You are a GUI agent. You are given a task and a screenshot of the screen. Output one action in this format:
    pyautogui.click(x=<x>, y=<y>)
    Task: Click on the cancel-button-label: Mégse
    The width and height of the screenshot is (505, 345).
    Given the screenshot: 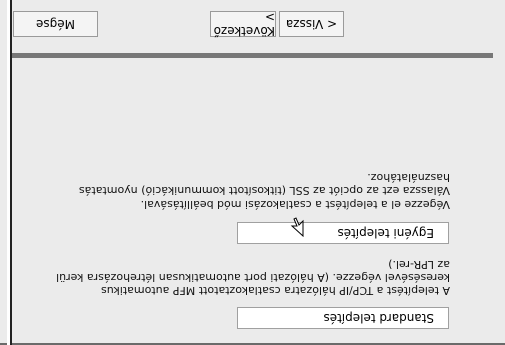 What is the action you would take?
    pyautogui.click(x=55, y=24)
    